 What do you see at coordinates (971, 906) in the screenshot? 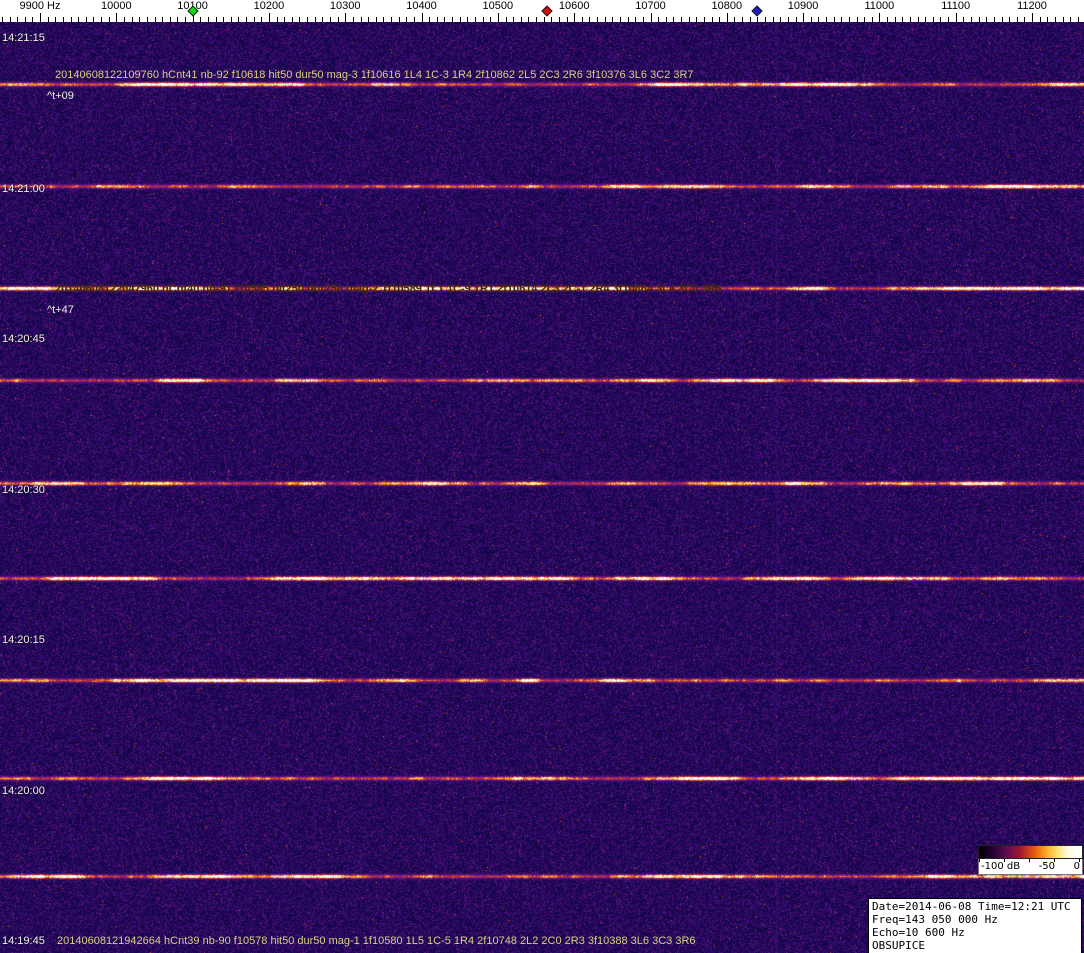
I see `info-date-time: Date=2014-06-08 Time=12:21 UTC` at bounding box center [971, 906].